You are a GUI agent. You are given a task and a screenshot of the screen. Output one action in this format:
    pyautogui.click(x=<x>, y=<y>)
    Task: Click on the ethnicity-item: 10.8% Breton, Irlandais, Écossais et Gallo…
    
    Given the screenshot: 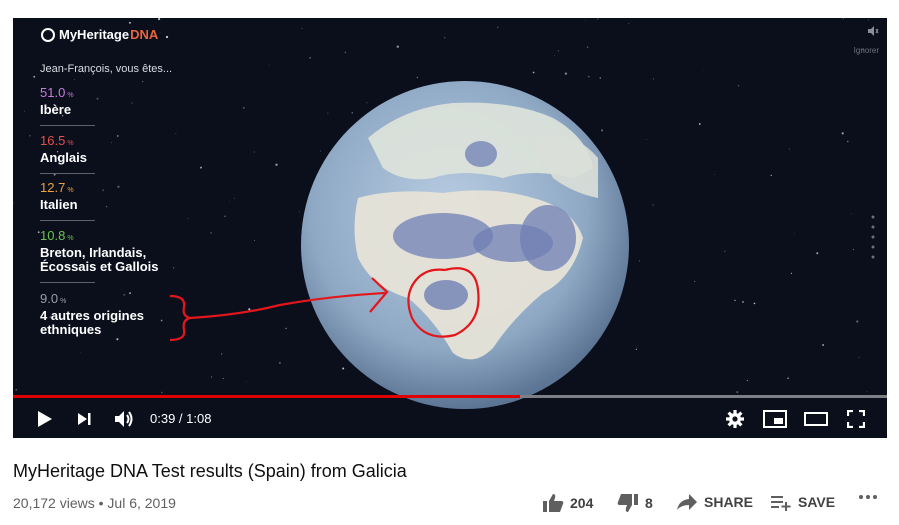 What is the action you would take?
    pyautogui.click(x=115, y=256)
    